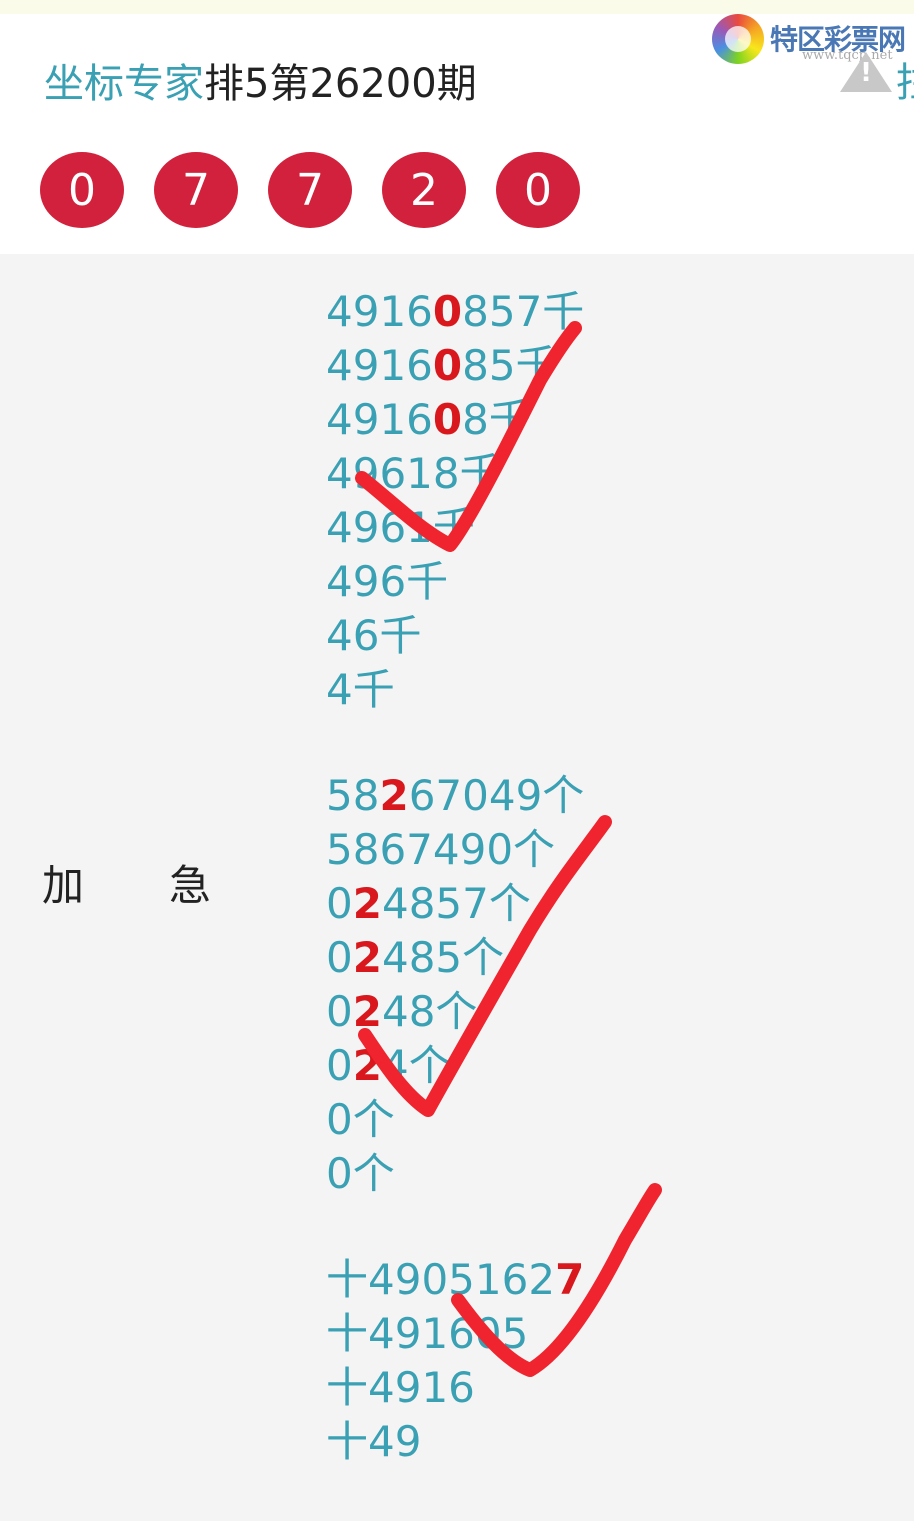 This screenshot has width=914, height=1521. Describe the element at coordinates (905, 79) in the screenshot. I see `edge-text: 拄` at that location.